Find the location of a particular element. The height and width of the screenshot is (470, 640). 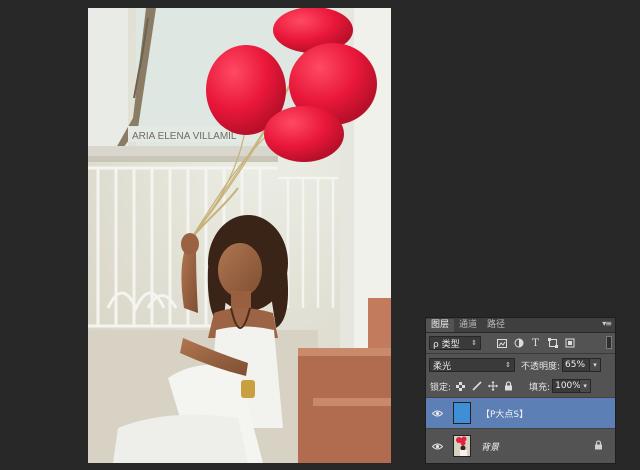

panel-menu-icon: ▾≡ is located at coordinates (607, 323).